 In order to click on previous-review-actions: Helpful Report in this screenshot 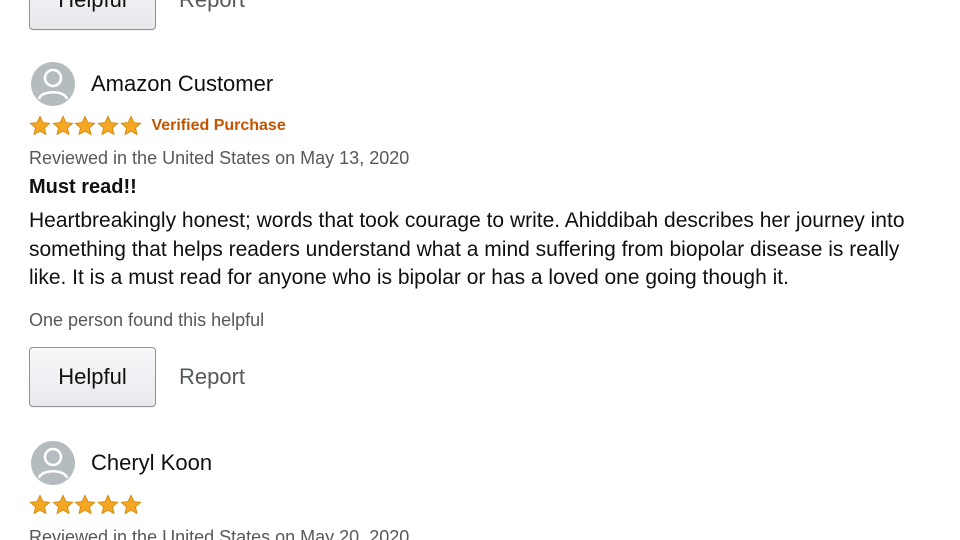, I will do `click(137, 15)`.